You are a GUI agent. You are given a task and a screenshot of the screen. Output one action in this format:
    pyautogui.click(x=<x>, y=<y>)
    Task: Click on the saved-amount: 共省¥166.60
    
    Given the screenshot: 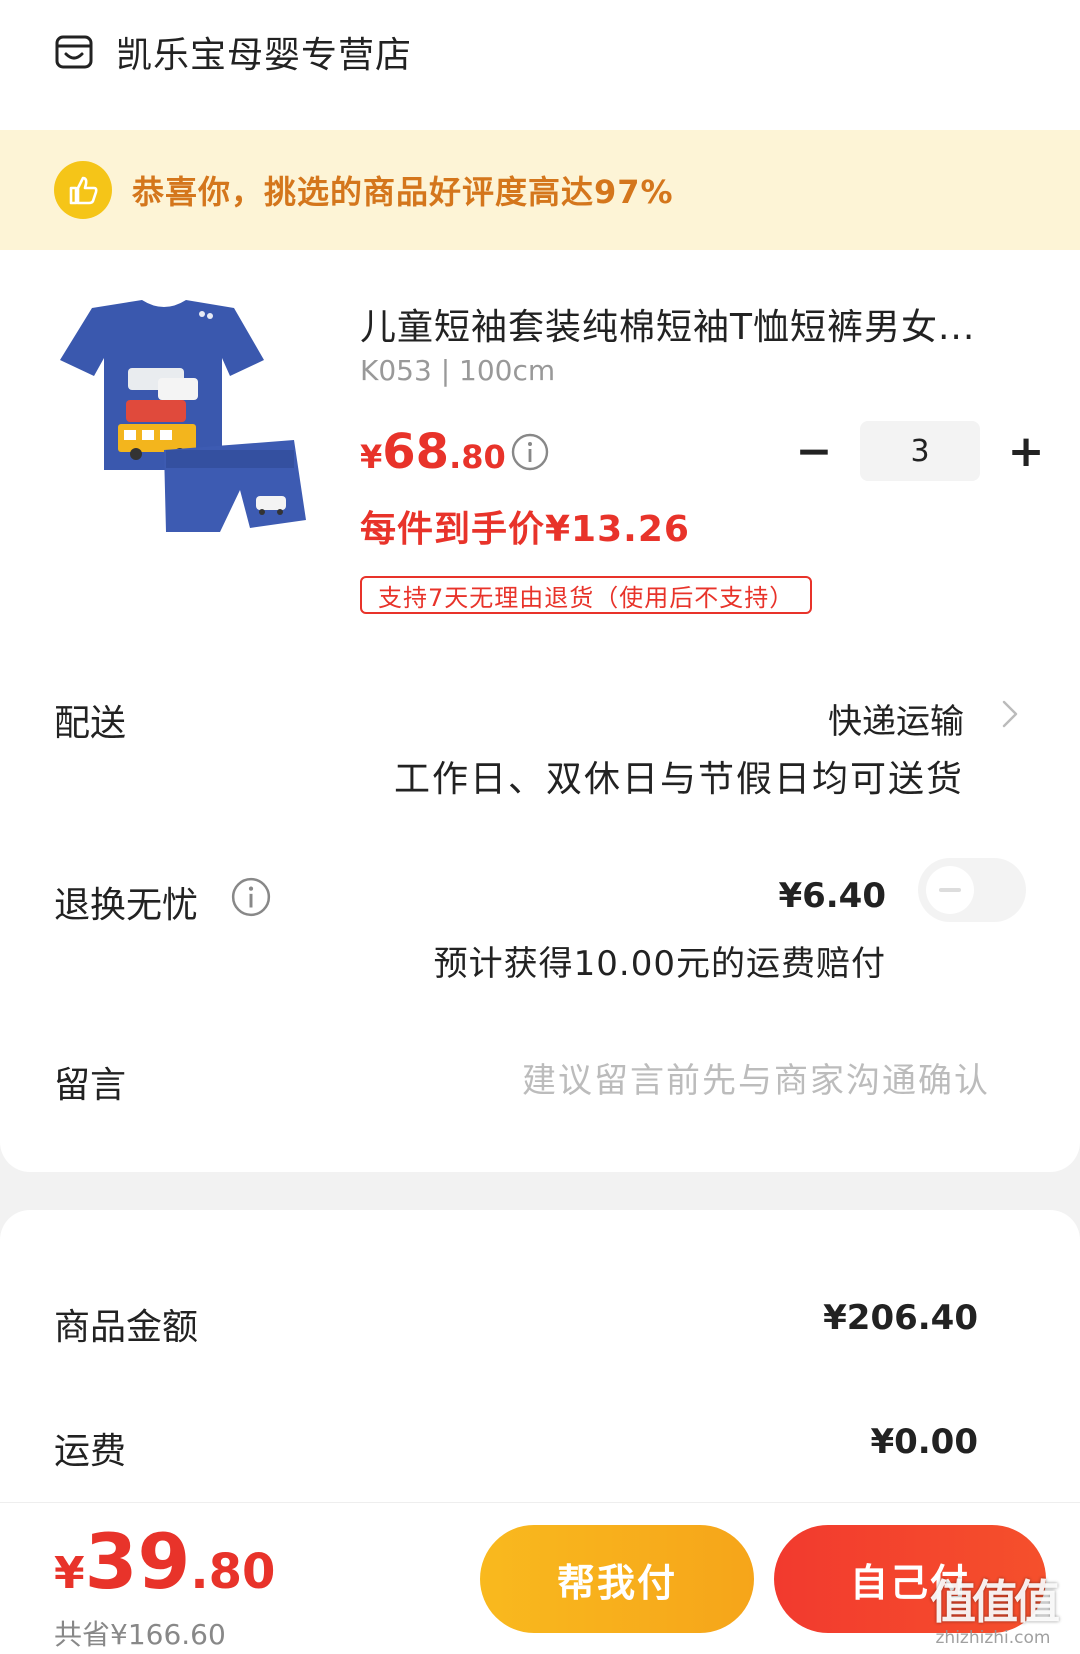 What is the action you would take?
    pyautogui.click(x=140, y=1634)
    